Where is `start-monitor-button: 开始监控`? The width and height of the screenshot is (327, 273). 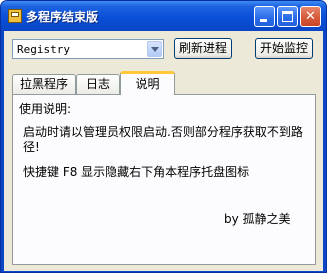
start-monitor-button: 开始监控 is located at coordinates (284, 48).